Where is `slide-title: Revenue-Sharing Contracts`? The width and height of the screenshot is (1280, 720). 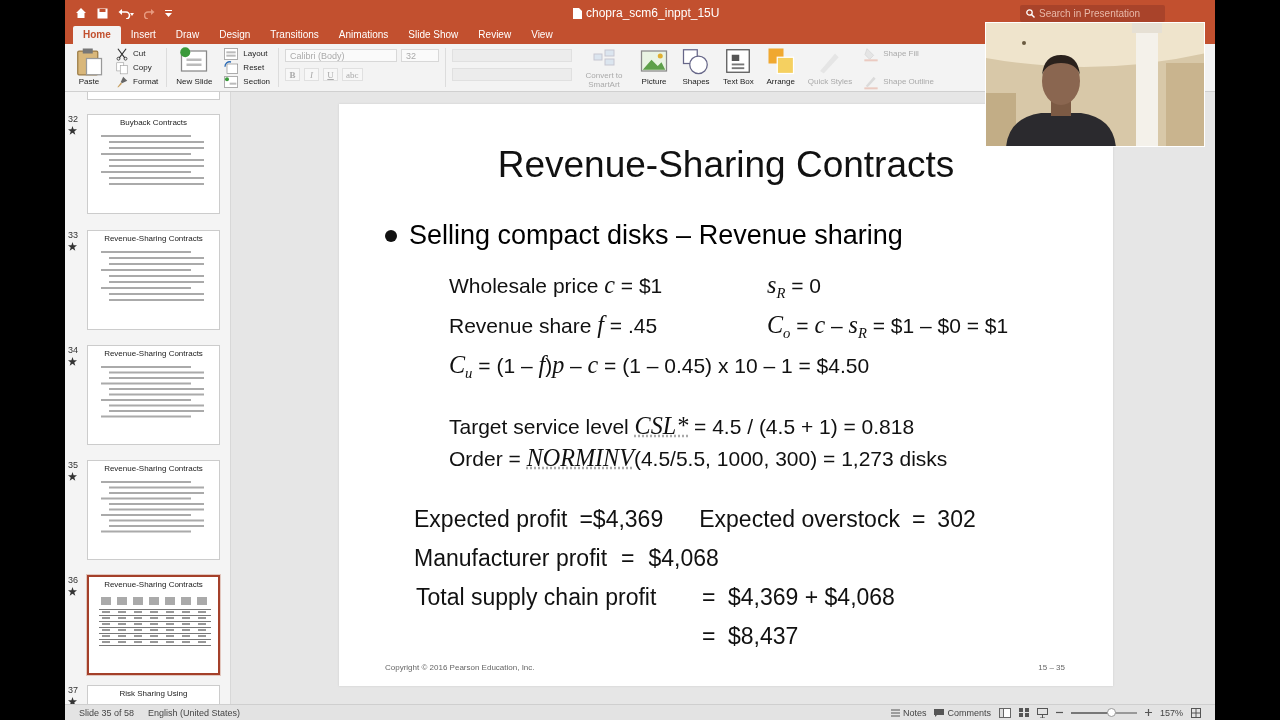
slide-title: Revenue-Sharing Contracts is located at coordinates (726, 165).